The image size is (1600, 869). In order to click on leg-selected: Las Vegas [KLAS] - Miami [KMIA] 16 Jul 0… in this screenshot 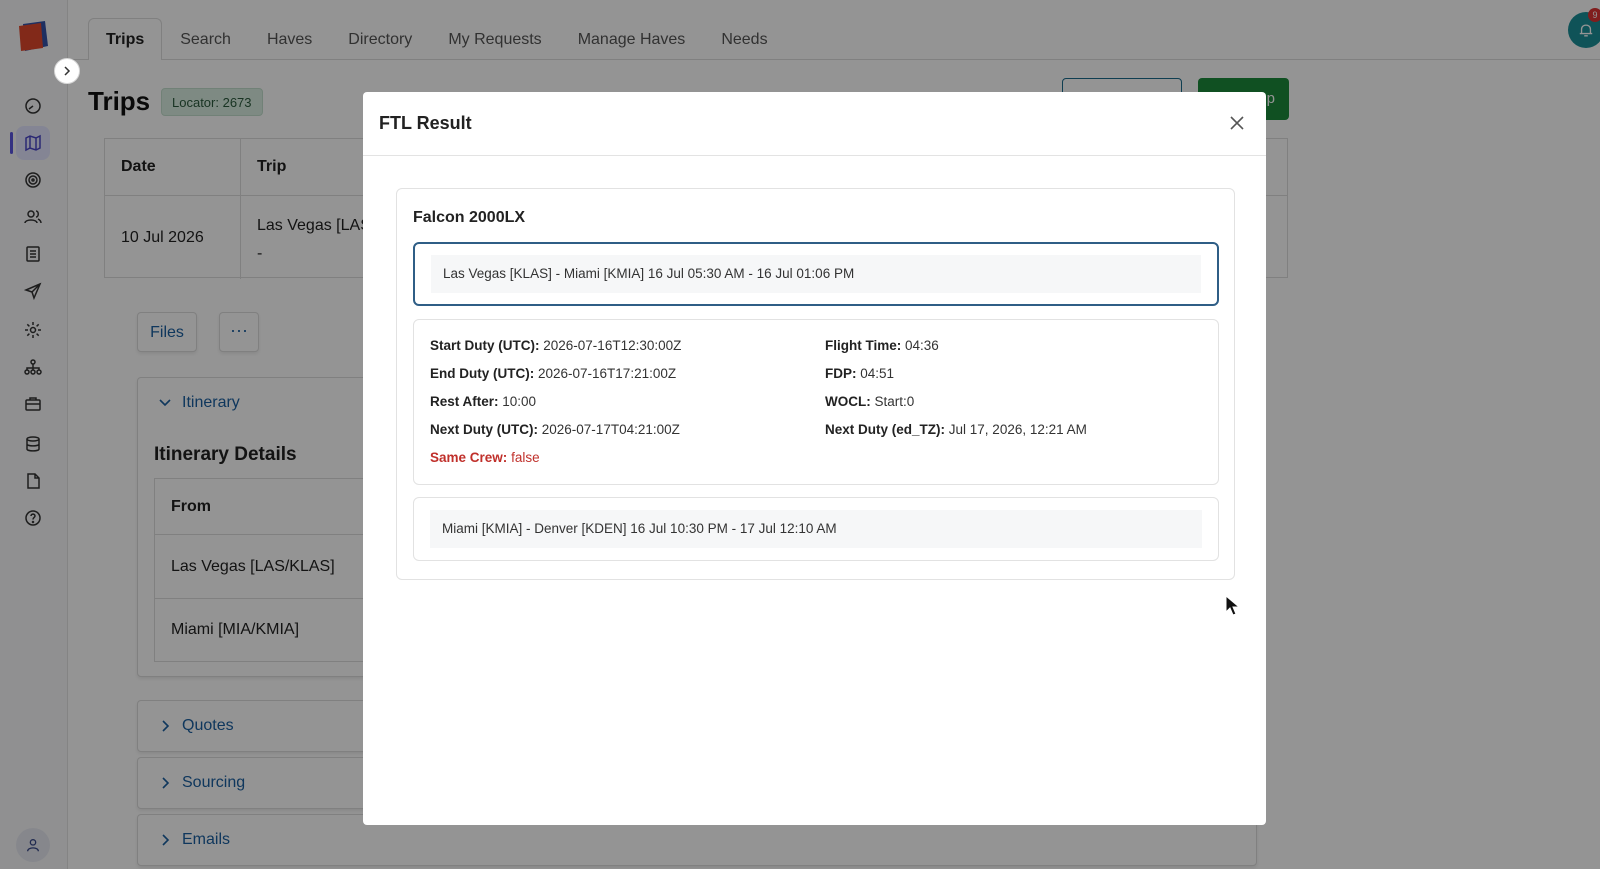, I will do `click(816, 274)`.